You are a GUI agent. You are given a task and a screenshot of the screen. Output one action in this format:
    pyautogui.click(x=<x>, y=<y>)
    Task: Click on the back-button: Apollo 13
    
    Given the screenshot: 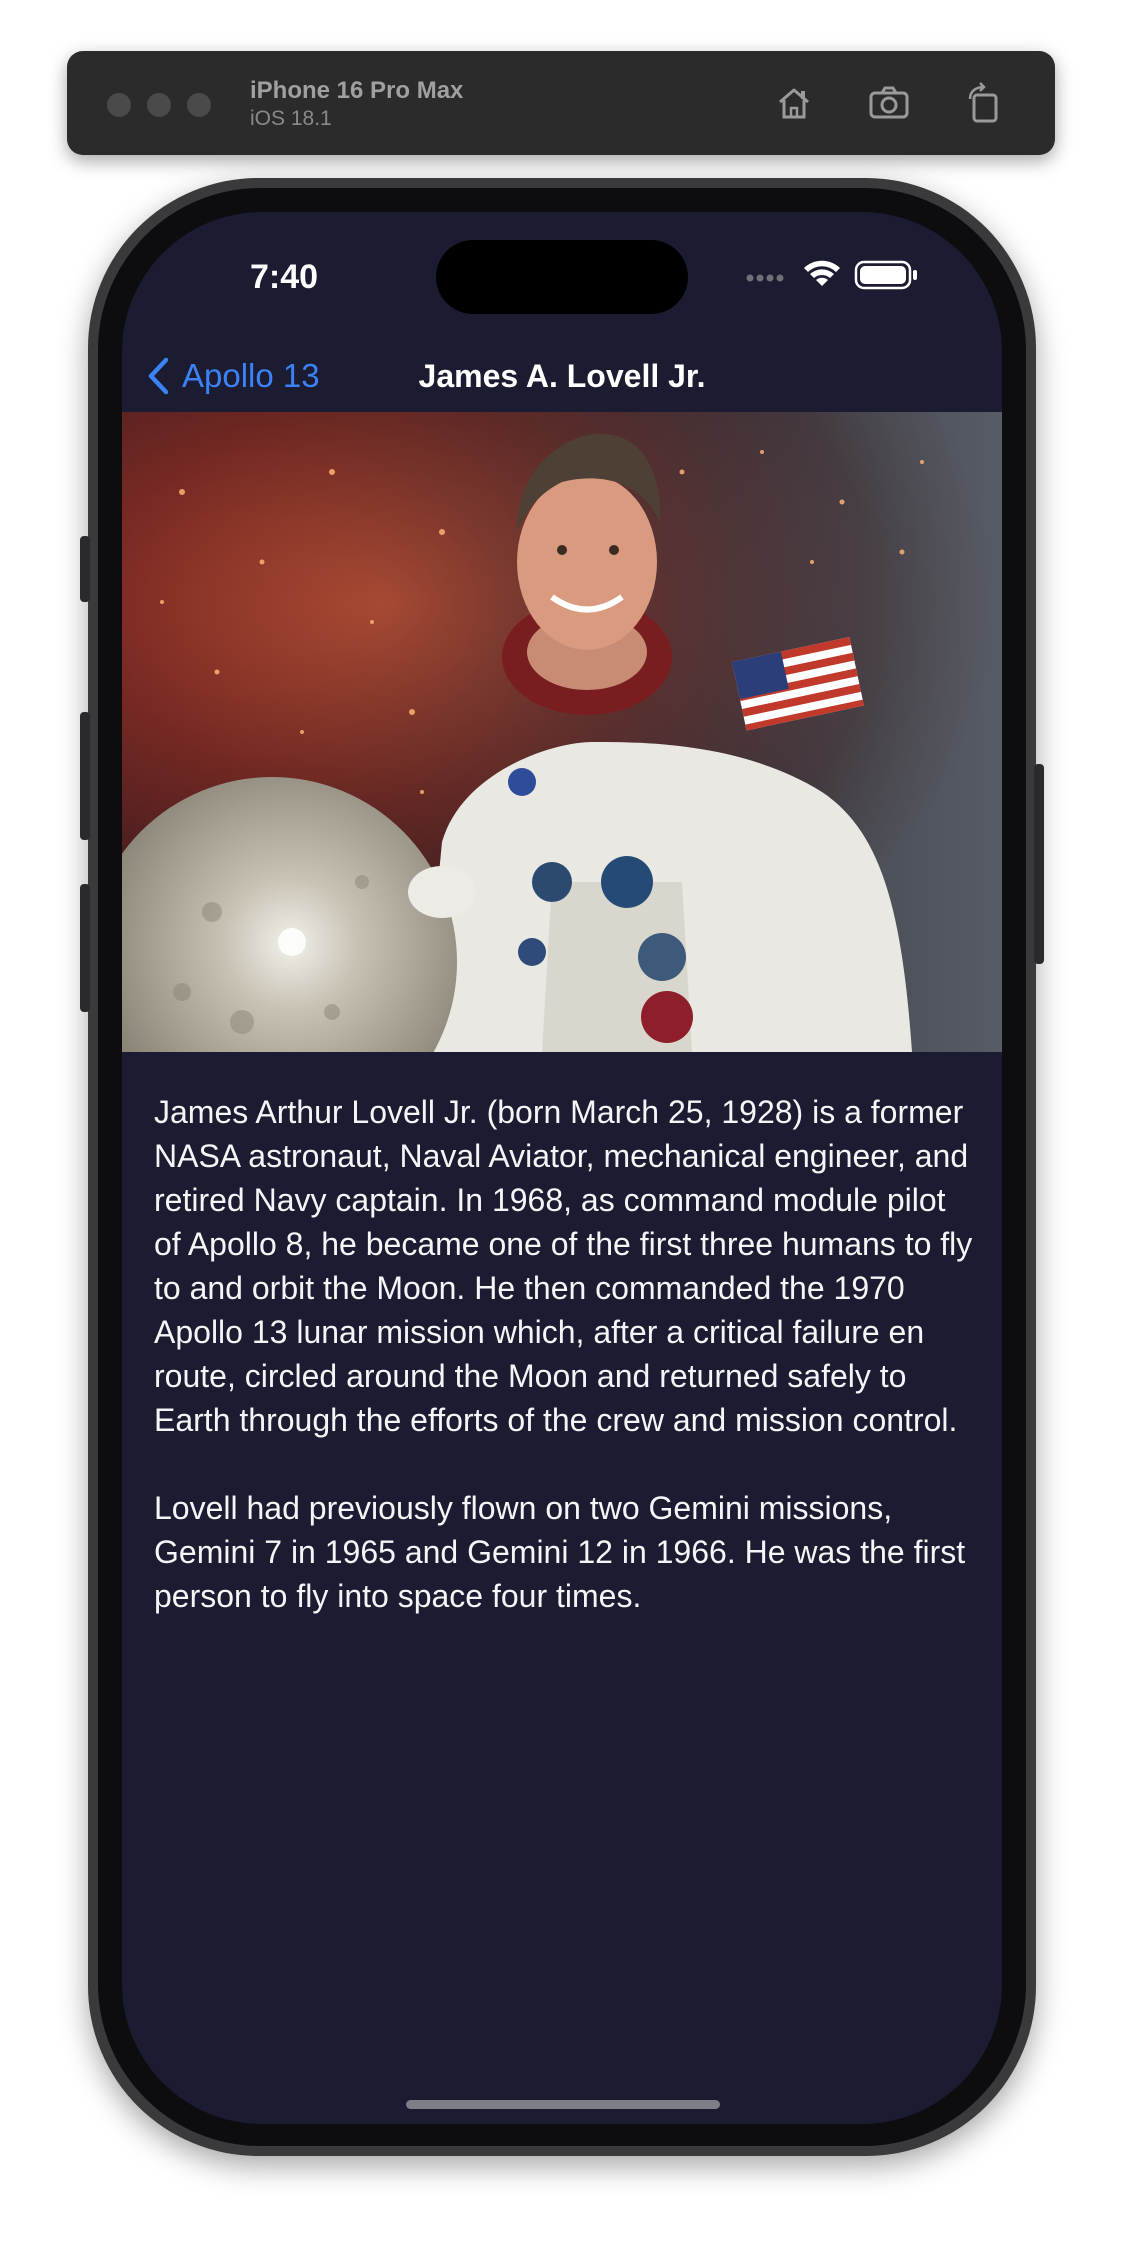 What is the action you would take?
    pyautogui.click(x=233, y=376)
    